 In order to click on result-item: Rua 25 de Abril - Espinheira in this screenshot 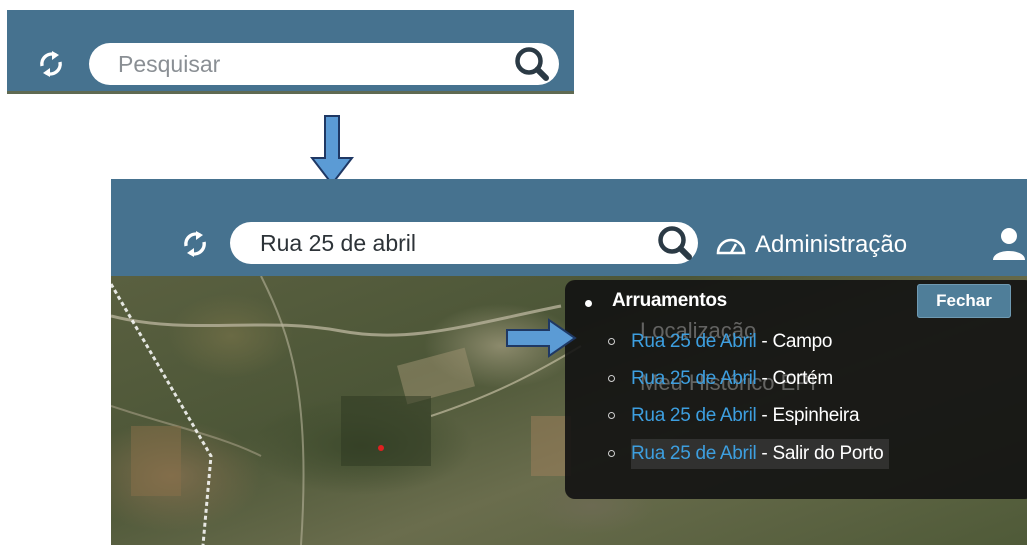, I will do `click(734, 416)`.